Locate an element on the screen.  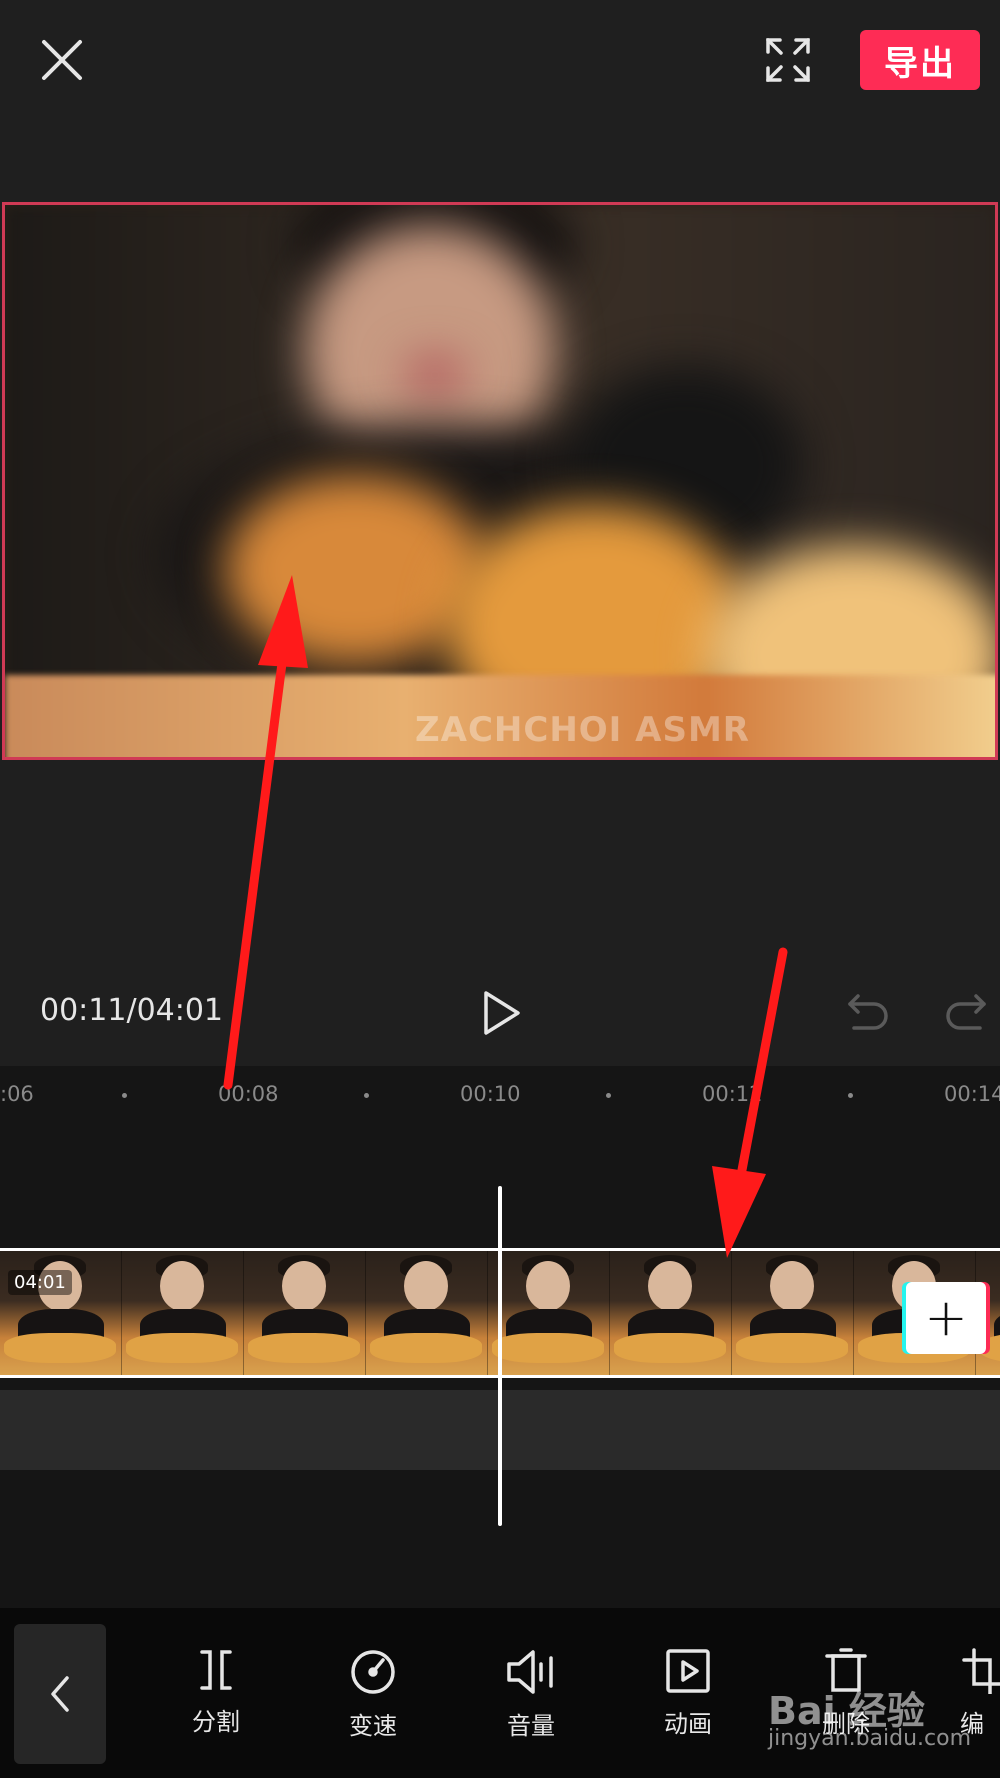
undo-button is located at coordinates (868, 1012).